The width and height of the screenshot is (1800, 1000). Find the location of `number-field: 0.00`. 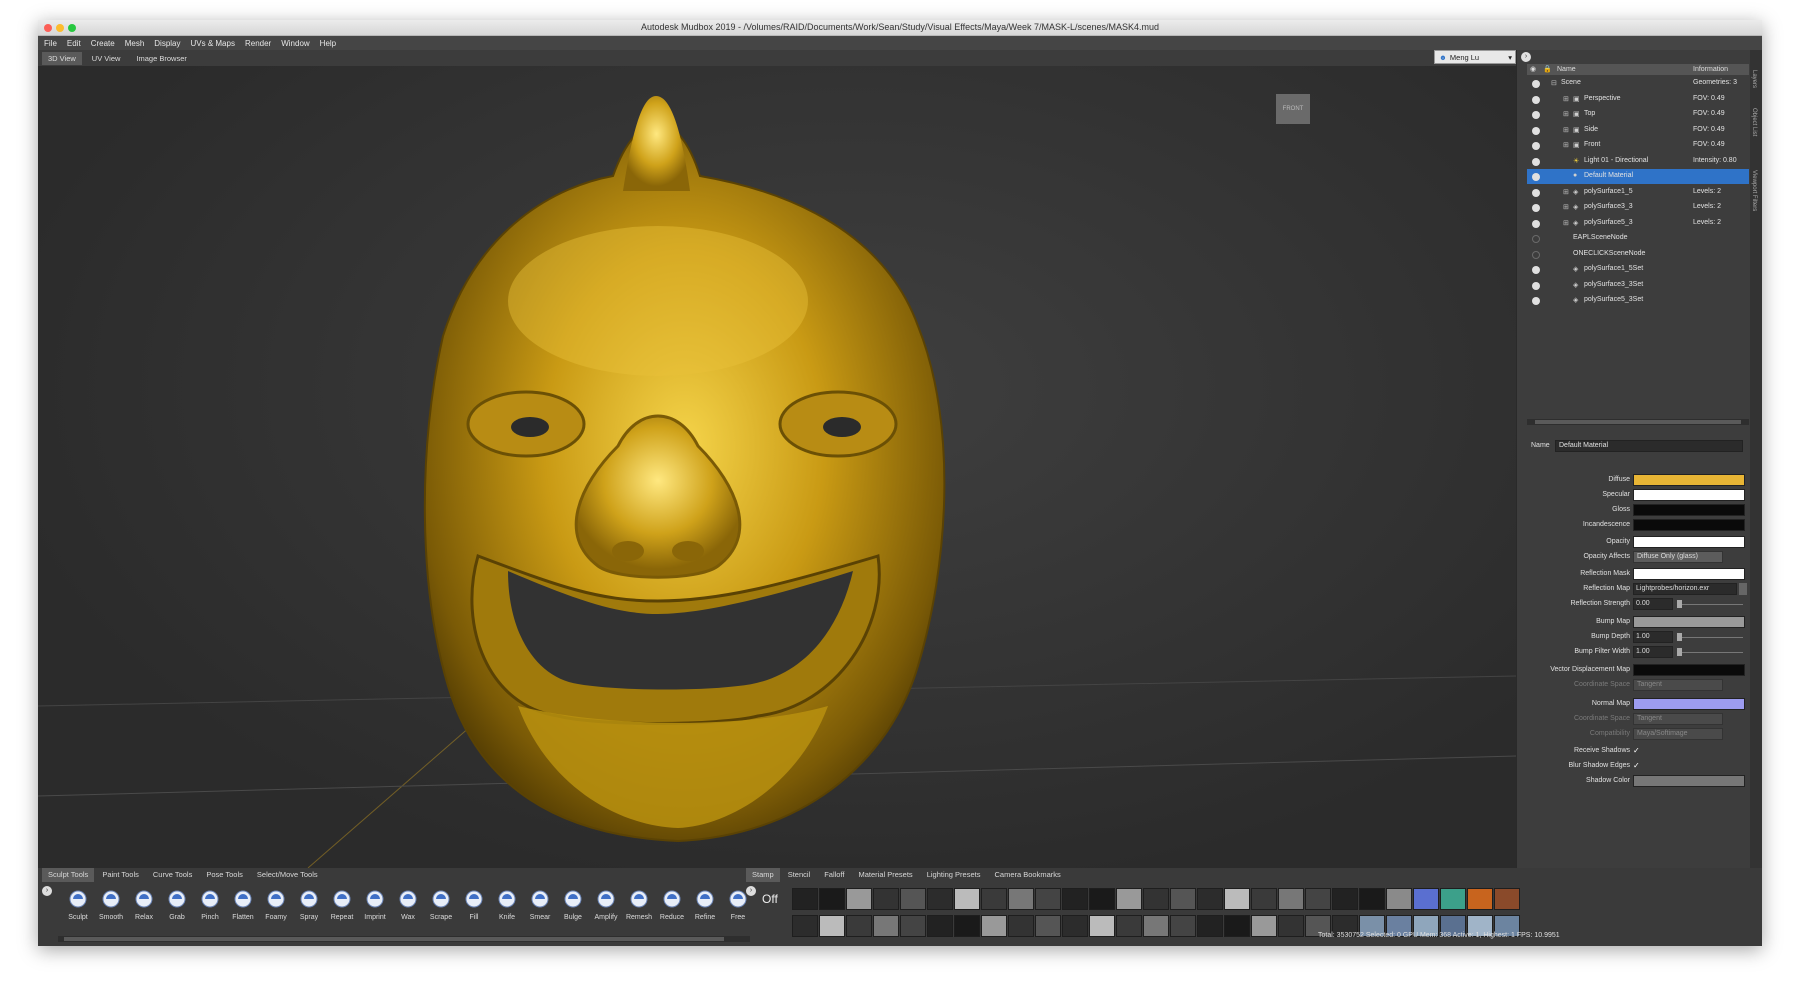

number-field: 0.00 is located at coordinates (1653, 604).